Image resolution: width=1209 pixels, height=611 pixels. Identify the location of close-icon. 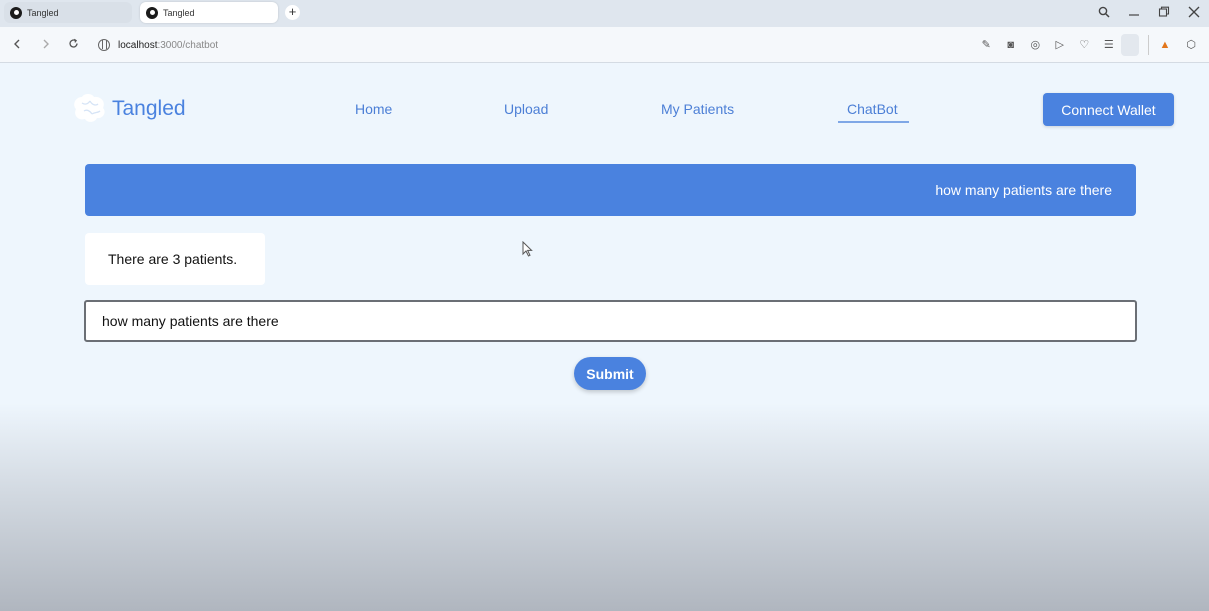
(1194, 13).